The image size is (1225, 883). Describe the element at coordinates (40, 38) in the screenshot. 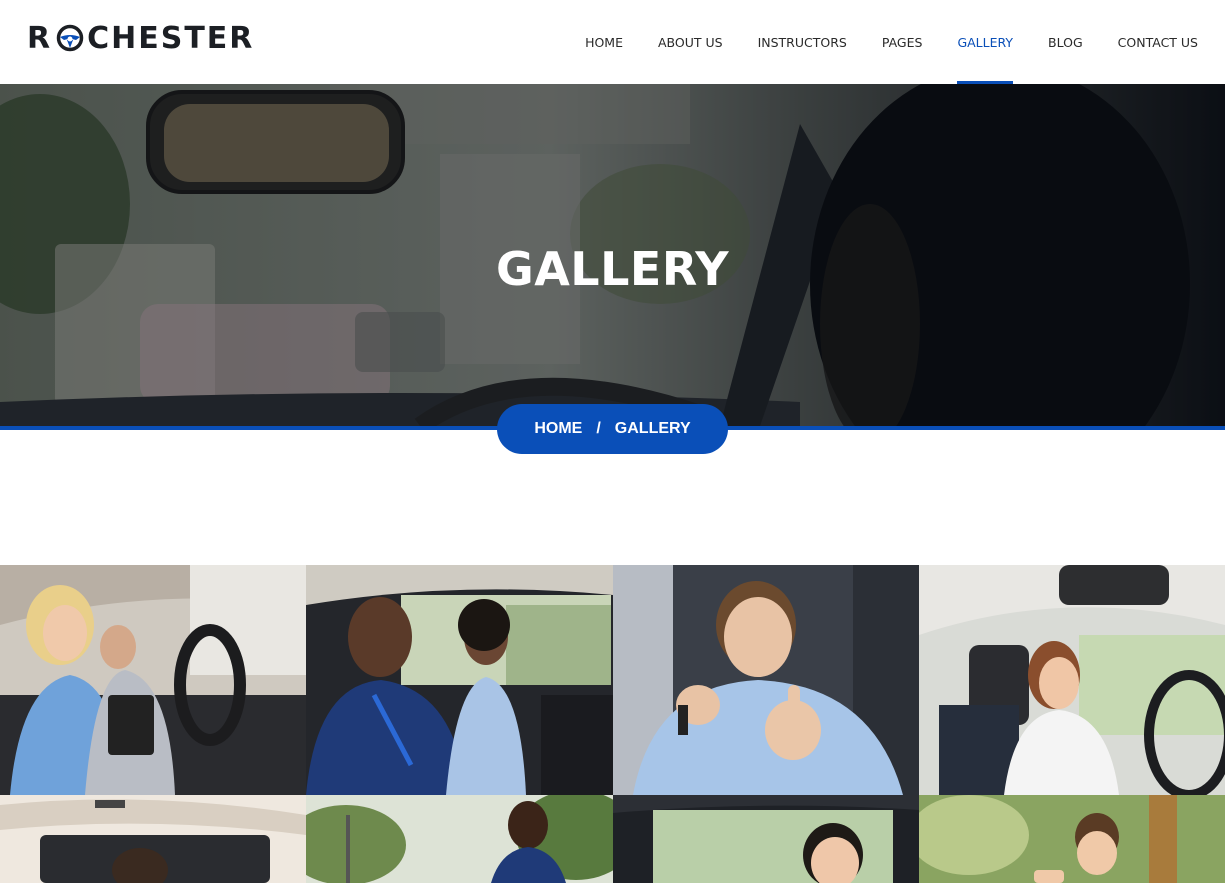

I see `logo-text-left: R` at that location.